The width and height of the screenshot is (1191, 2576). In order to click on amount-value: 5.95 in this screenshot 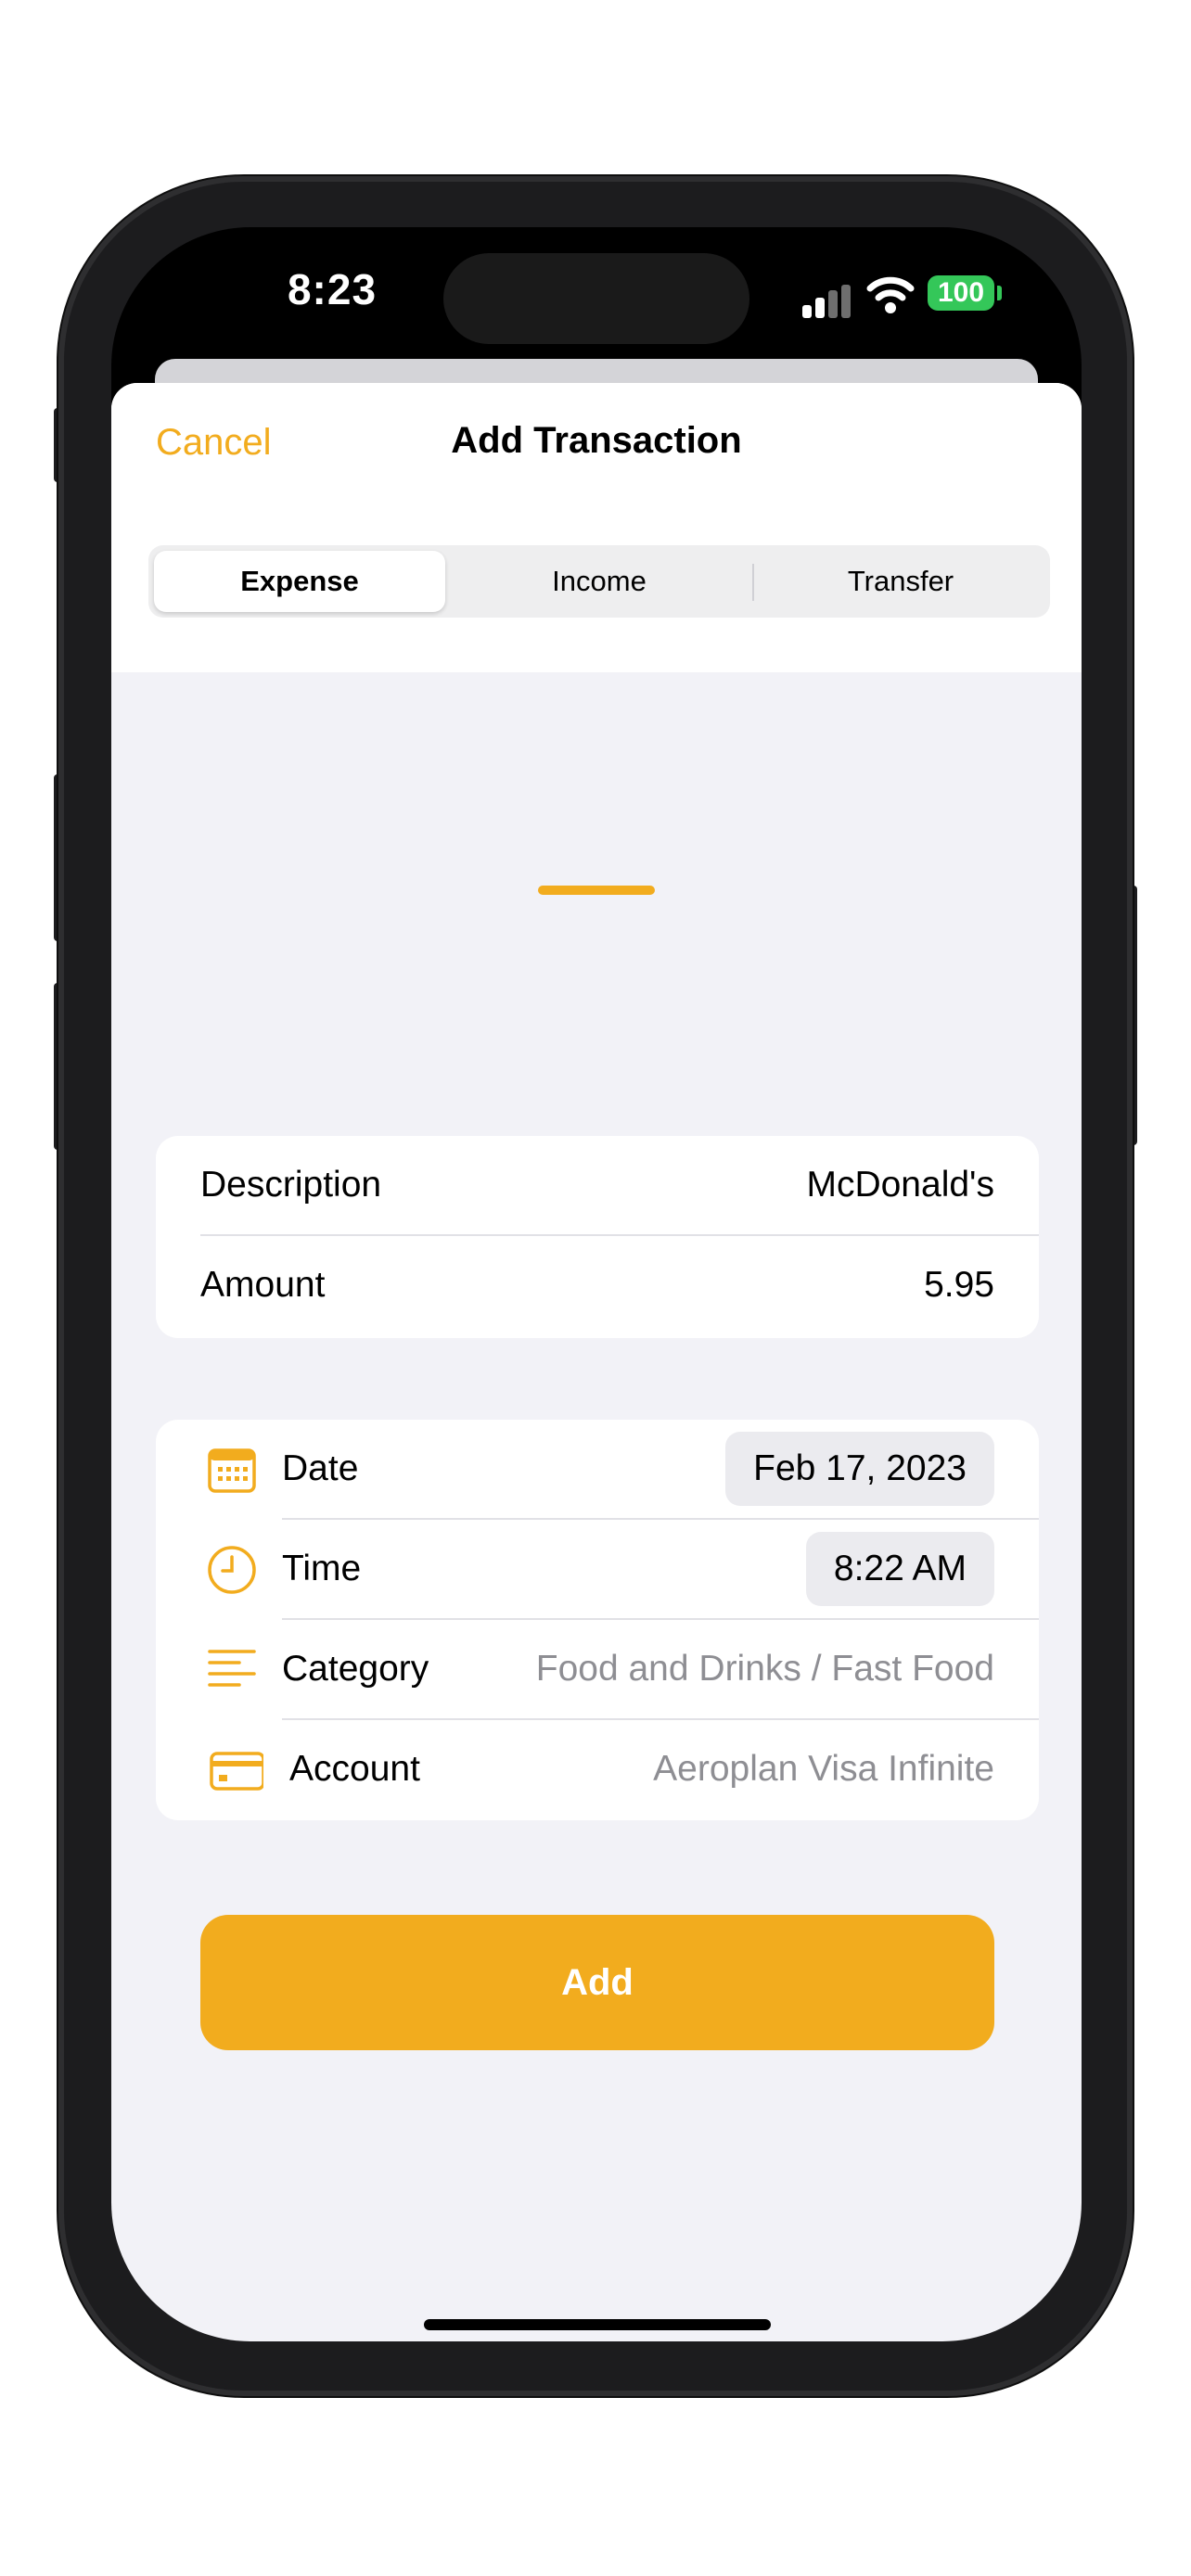, I will do `click(959, 1285)`.